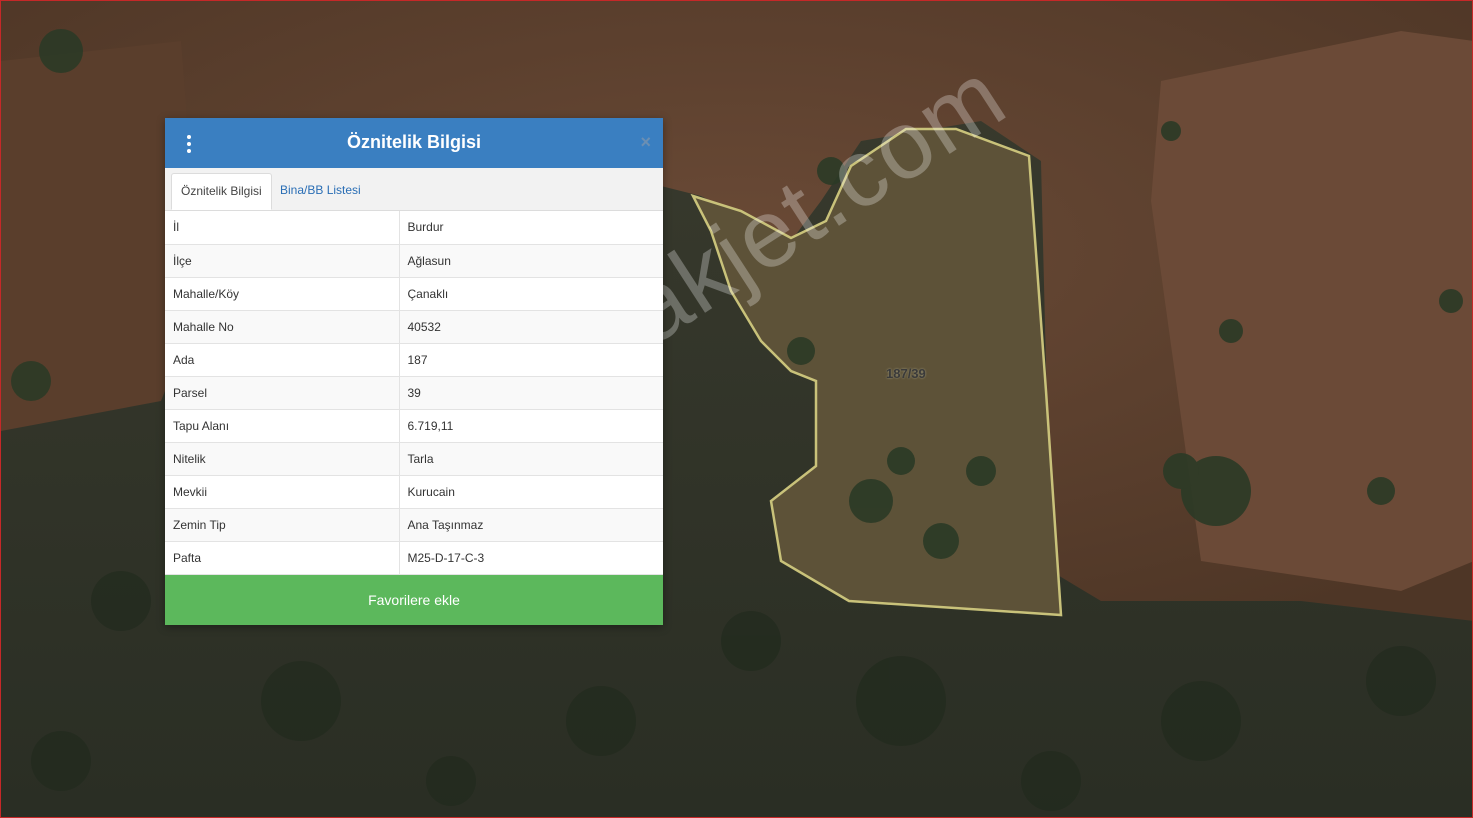 The height and width of the screenshot is (818, 1473). I want to click on table-row: Parsel 39, so click(414, 393).